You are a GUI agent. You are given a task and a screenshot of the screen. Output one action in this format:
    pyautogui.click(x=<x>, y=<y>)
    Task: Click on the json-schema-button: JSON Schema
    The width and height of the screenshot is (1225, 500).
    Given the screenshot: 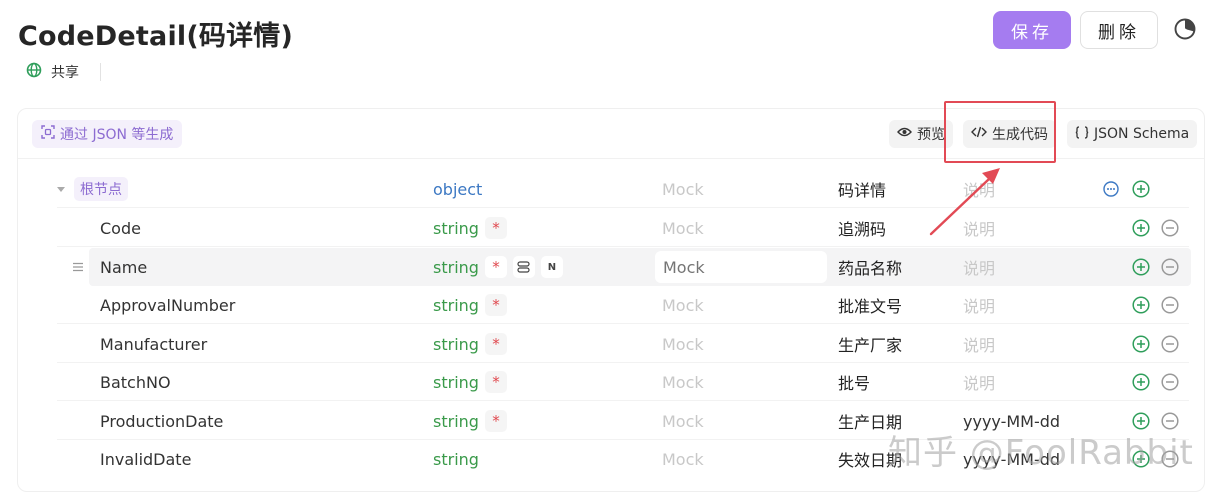 What is the action you would take?
    pyautogui.click(x=1132, y=134)
    